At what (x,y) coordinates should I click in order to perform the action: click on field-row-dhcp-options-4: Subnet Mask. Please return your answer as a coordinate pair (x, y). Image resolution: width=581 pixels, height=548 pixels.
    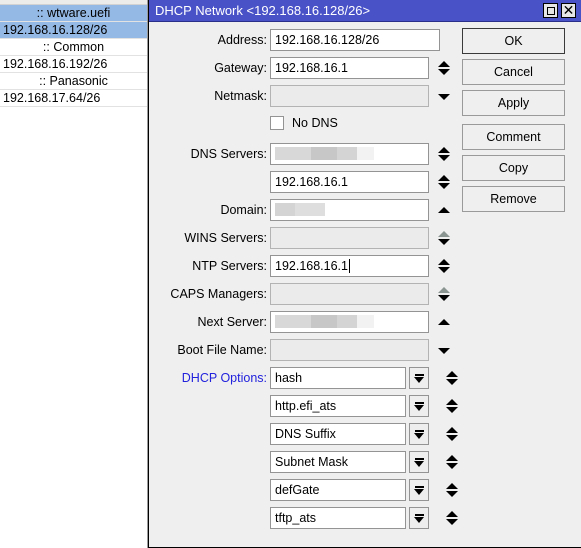
    Looking at the image, I should click on (365, 465).